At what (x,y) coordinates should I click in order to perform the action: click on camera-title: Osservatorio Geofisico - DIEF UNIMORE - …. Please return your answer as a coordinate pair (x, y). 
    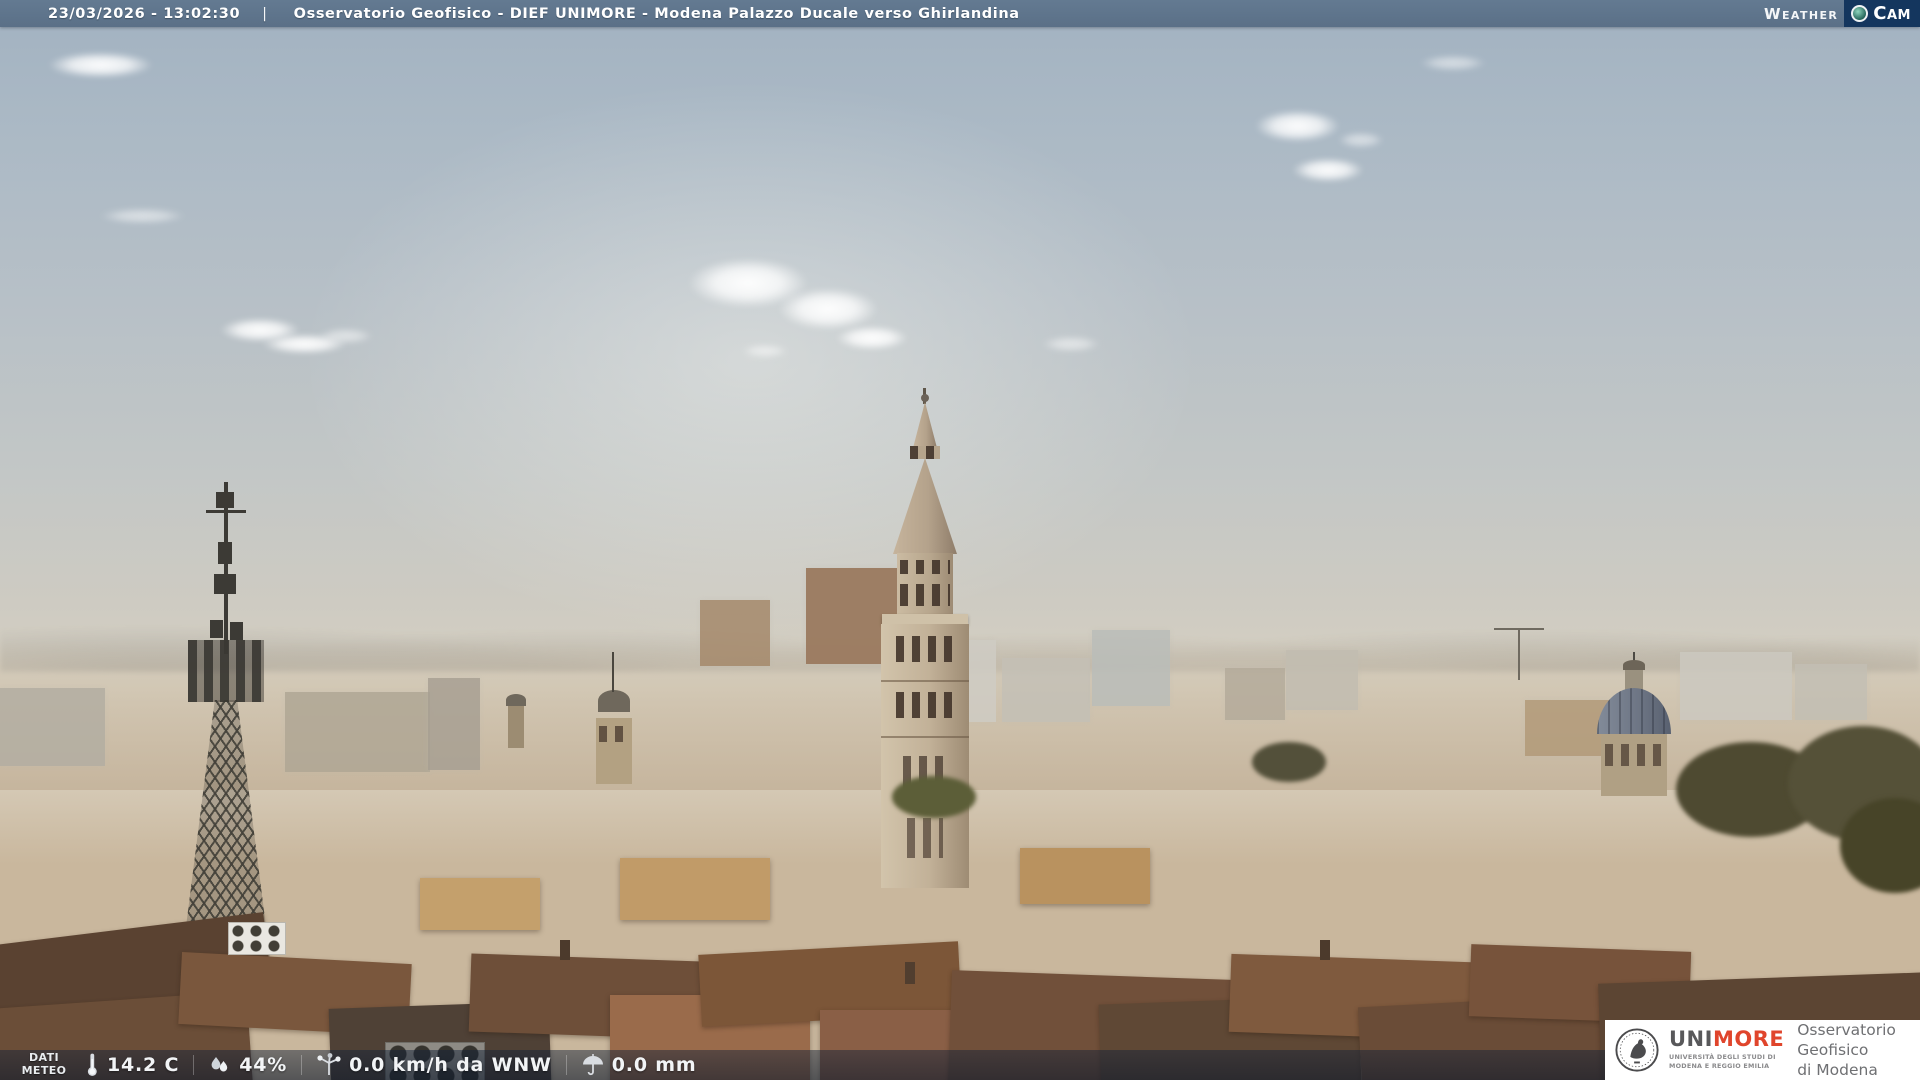
    Looking at the image, I should click on (656, 13).